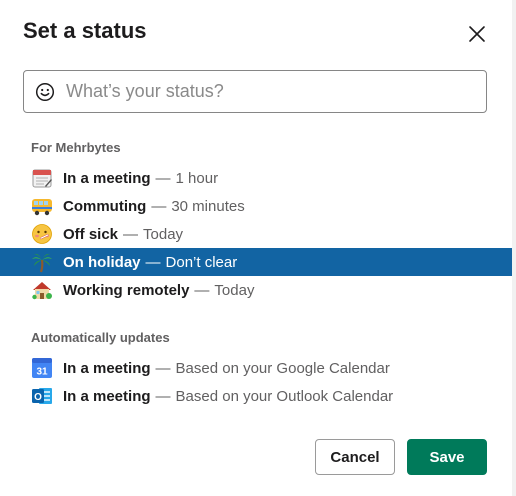  Describe the element at coordinates (355, 457) in the screenshot. I see `cancel-button: Cancel` at that location.